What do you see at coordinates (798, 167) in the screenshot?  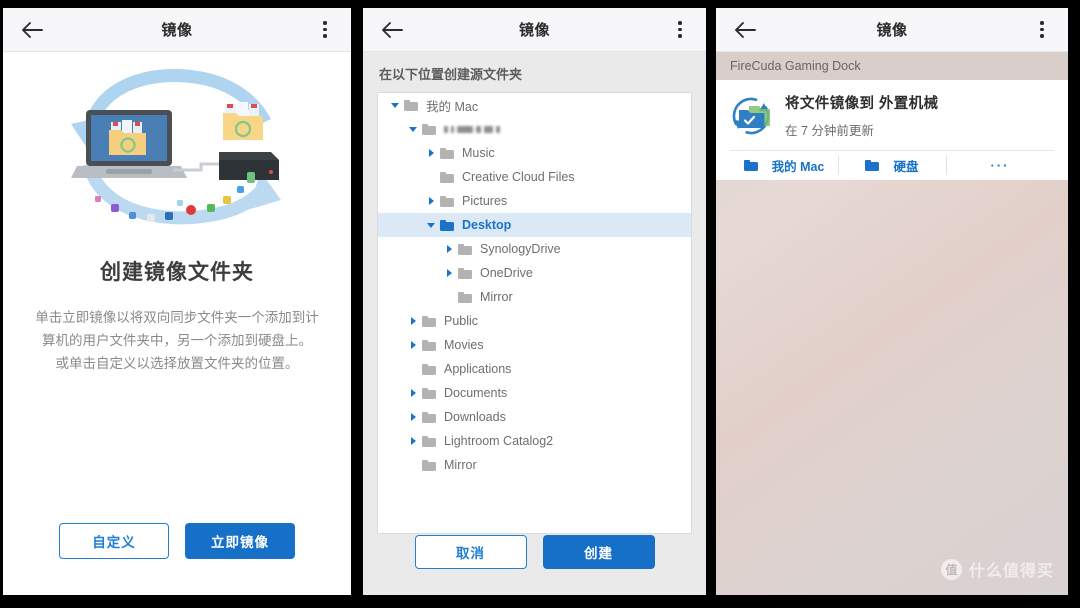 I see `mirror-tab-label: 我的 Mac` at bounding box center [798, 167].